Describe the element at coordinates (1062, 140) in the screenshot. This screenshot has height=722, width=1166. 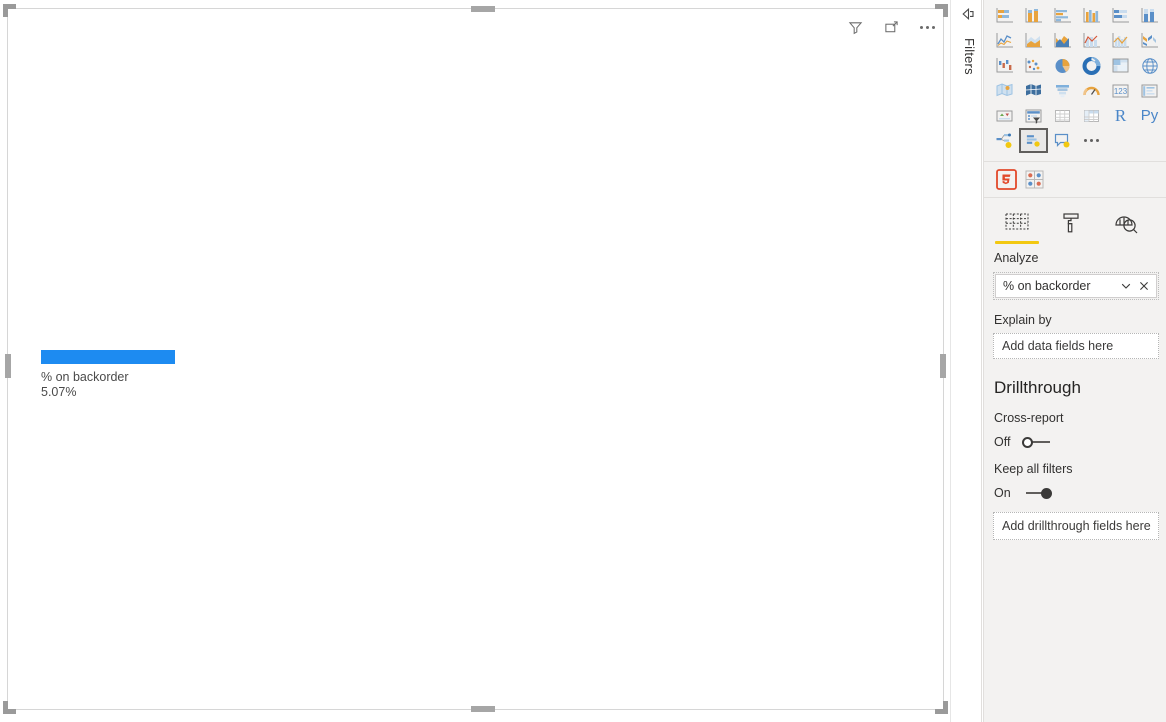
I see `qna-visual-icon` at that location.